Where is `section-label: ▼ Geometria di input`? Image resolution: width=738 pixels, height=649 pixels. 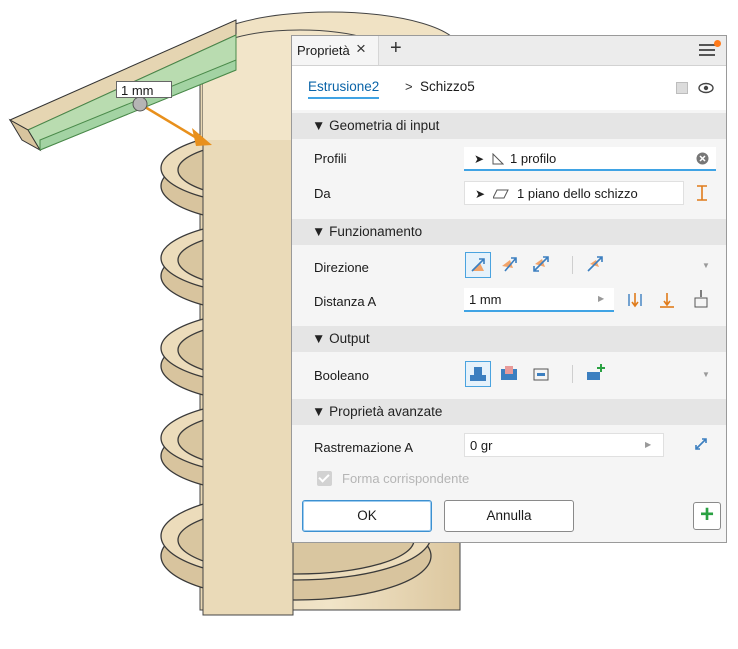
section-label: ▼ Geometria di input is located at coordinates (376, 125).